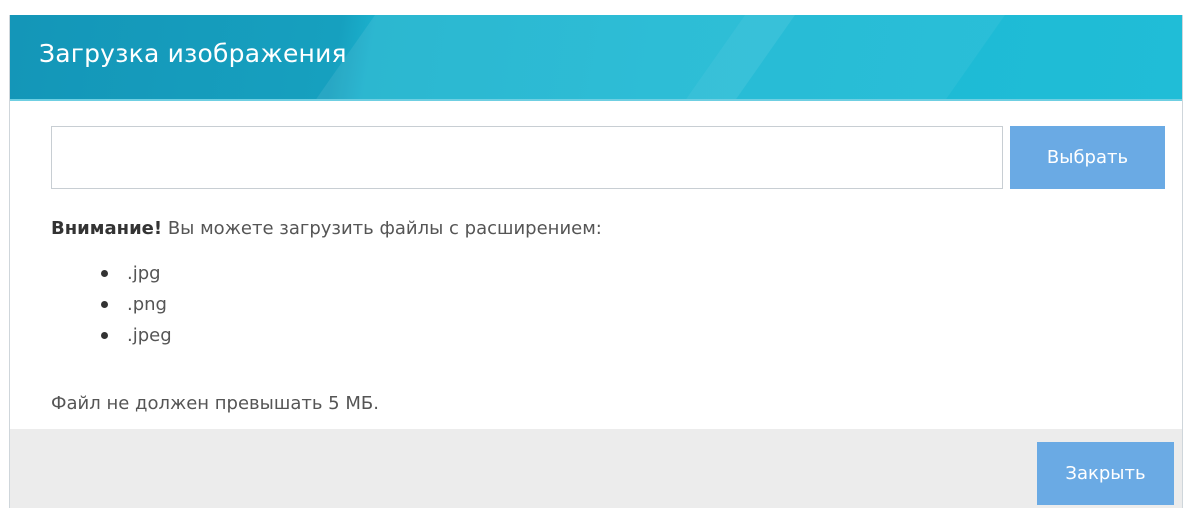 The width and height of the screenshot is (1192, 508). Describe the element at coordinates (107, 228) in the screenshot. I see `notice-bold: Внимание!` at that location.